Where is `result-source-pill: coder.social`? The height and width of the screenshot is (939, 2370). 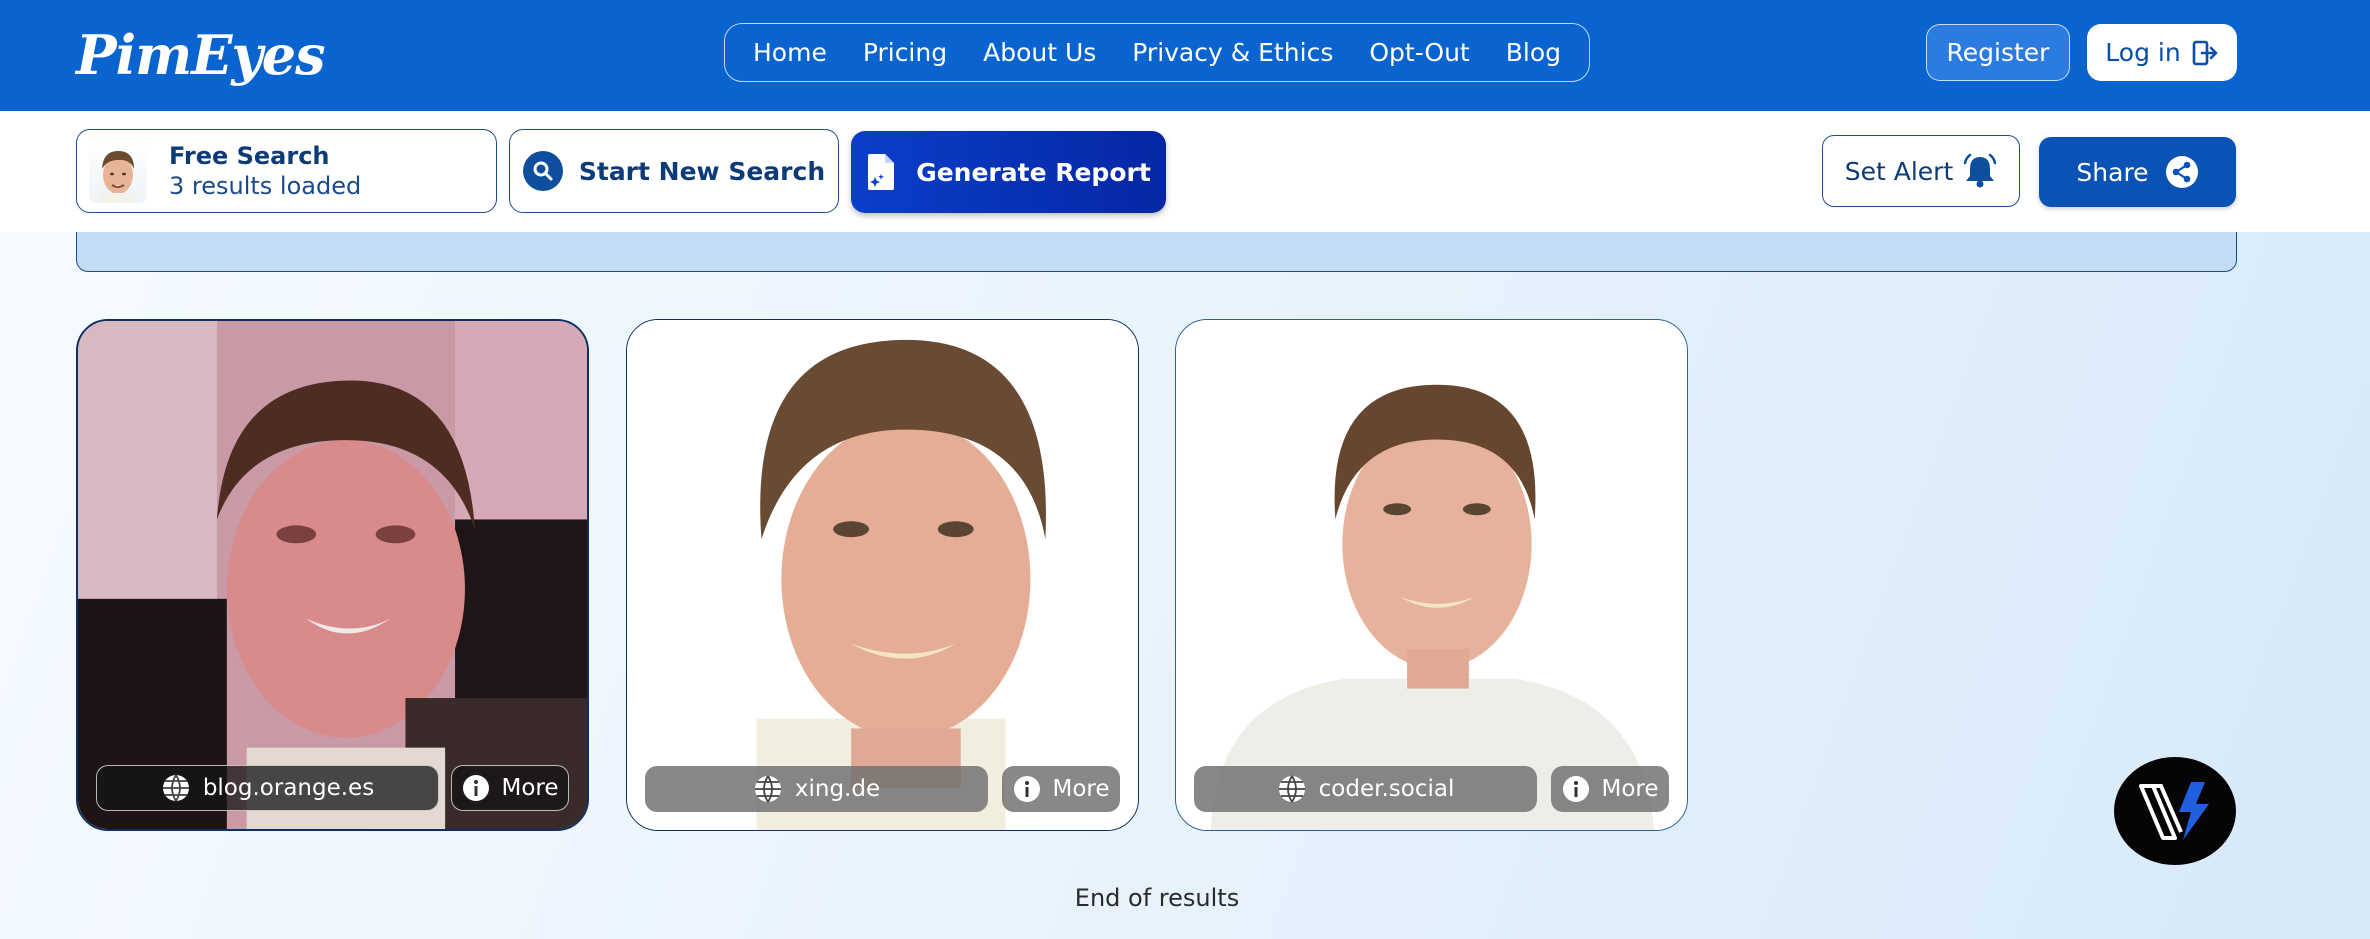
result-source-pill: coder.social is located at coordinates (1365, 789).